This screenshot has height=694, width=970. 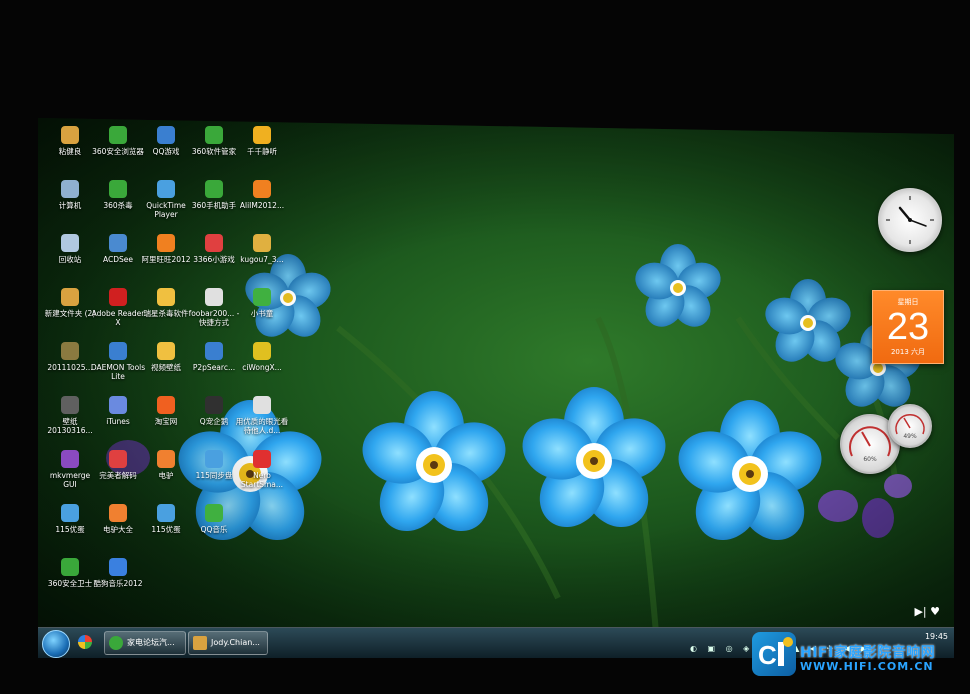 What do you see at coordinates (118, 421) in the screenshot?
I see `desktop-icon-label: iTunes` at bounding box center [118, 421].